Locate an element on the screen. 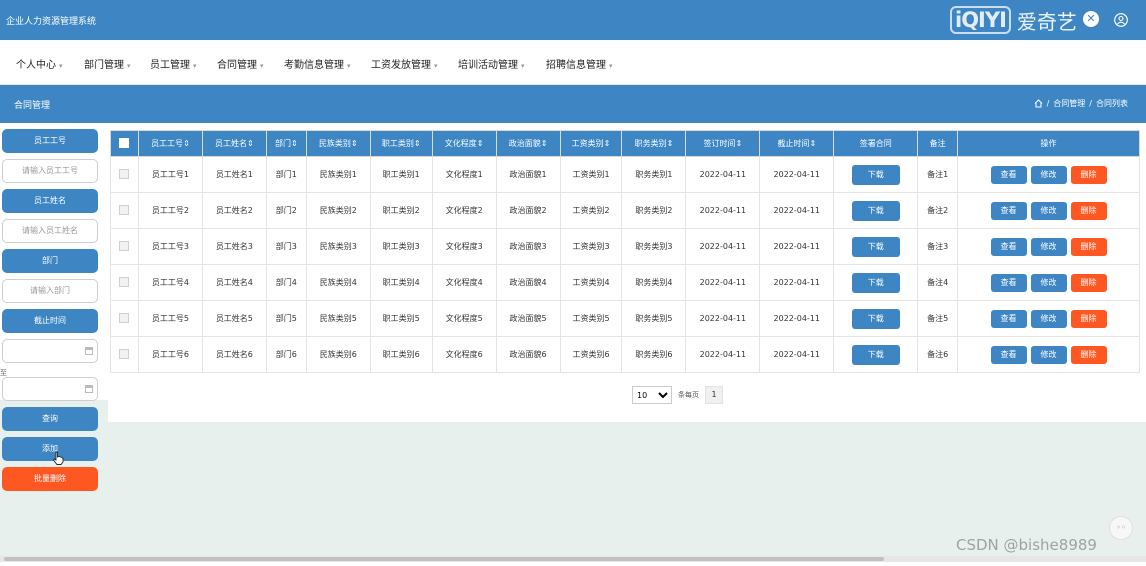 The width and height of the screenshot is (1146, 566). table-cell: 工资类别1 is located at coordinates (591, 174).